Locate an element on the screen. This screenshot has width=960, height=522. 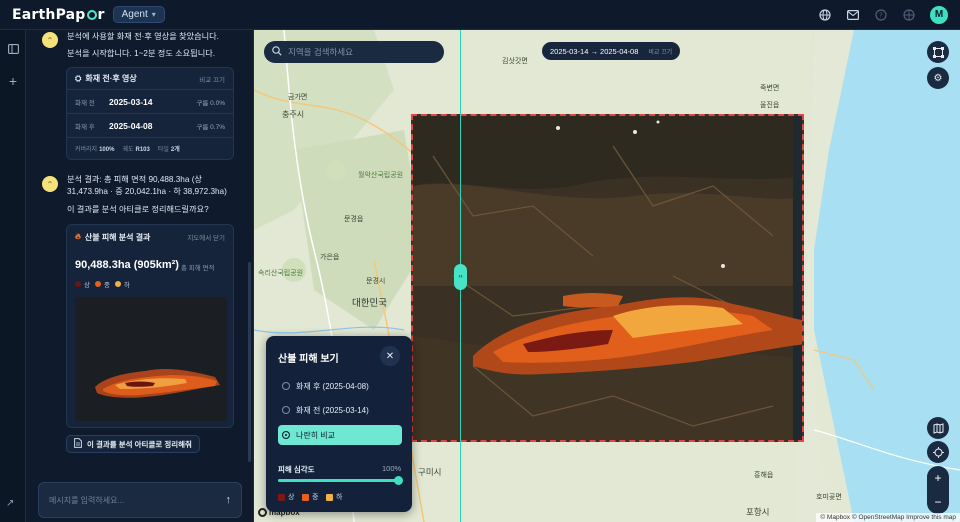
zoom-controls: + − is located at coordinates (938, 490).